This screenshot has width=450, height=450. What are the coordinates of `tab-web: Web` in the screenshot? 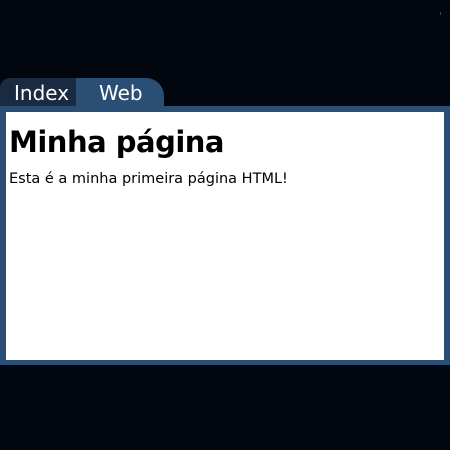 It's located at (120, 93).